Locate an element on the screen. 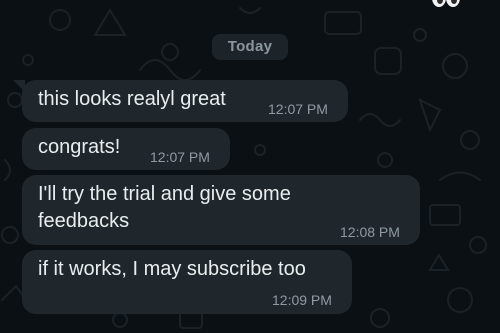 This screenshot has height=333, width=500. eyes-emoji-icon is located at coordinates (446, 3).